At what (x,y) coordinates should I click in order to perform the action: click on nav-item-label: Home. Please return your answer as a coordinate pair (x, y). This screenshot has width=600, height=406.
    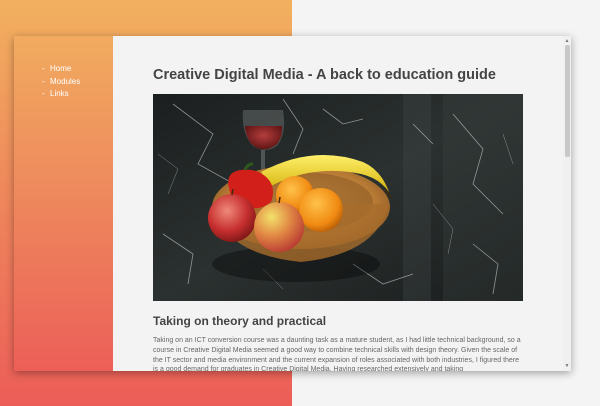
    Looking at the image, I should click on (60, 69).